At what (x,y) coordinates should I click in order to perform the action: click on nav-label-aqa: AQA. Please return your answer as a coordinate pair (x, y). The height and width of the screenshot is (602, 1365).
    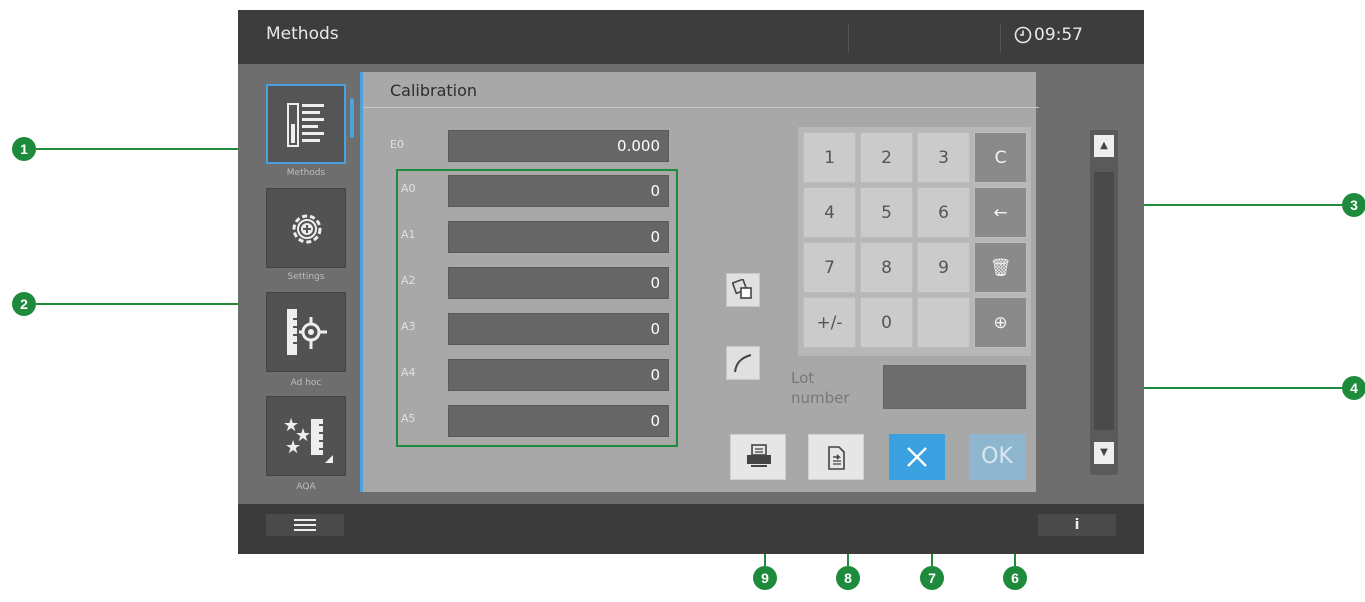
    Looking at the image, I should click on (306, 487).